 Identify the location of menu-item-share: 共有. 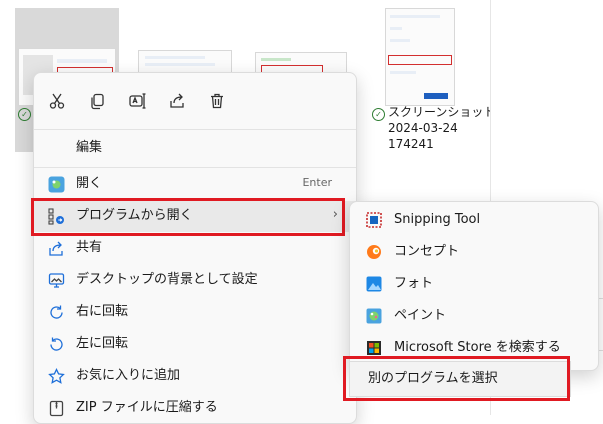
(195, 248).